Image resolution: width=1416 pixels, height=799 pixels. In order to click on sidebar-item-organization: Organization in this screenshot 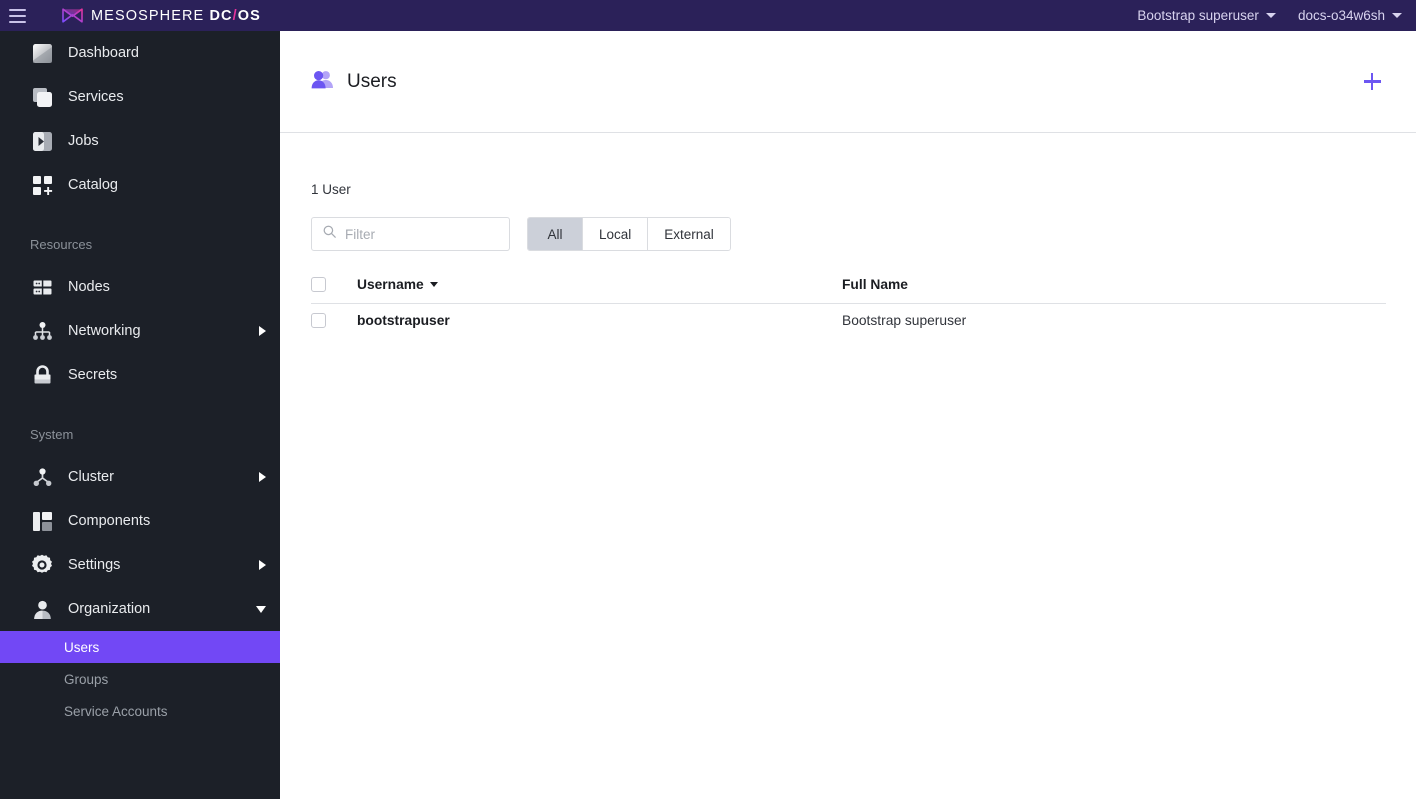, I will do `click(140, 609)`.